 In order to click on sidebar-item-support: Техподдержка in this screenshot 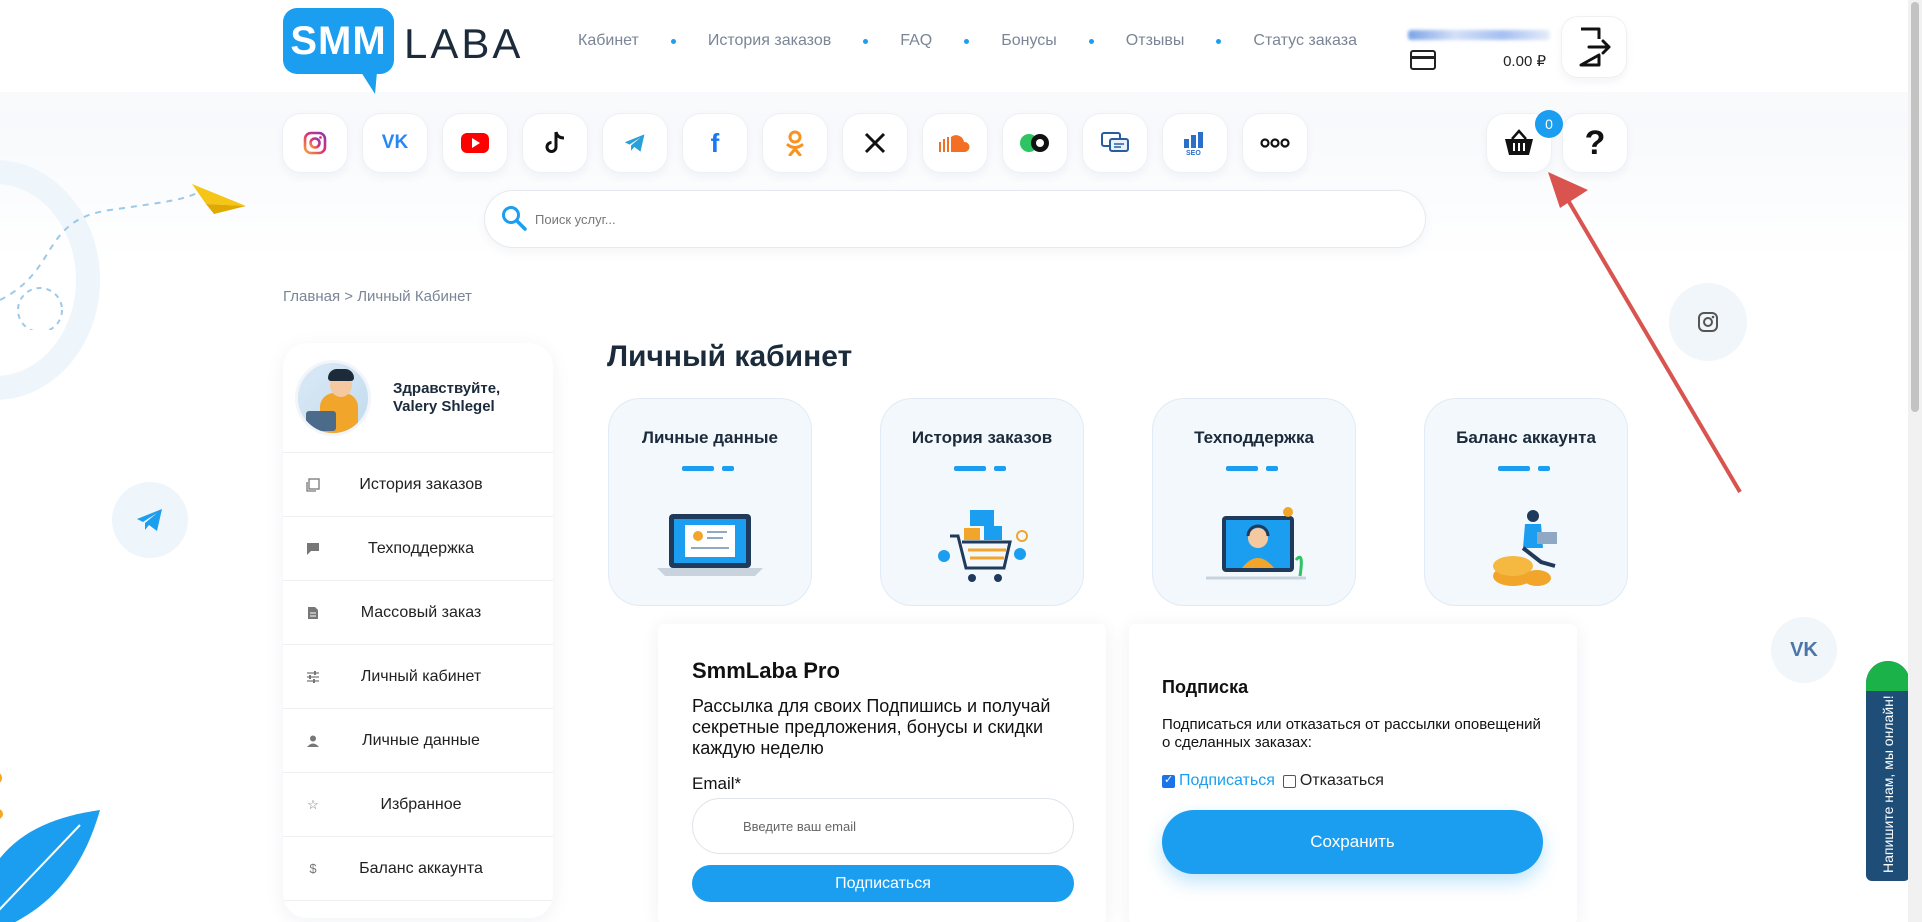, I will do `click(418, 549)`.